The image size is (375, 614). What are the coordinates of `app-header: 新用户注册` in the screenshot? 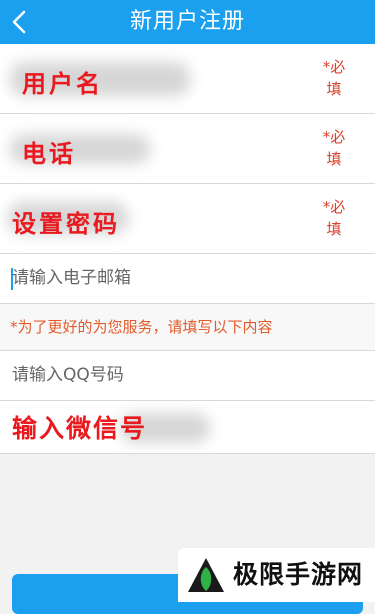 It's located at (187, 22).